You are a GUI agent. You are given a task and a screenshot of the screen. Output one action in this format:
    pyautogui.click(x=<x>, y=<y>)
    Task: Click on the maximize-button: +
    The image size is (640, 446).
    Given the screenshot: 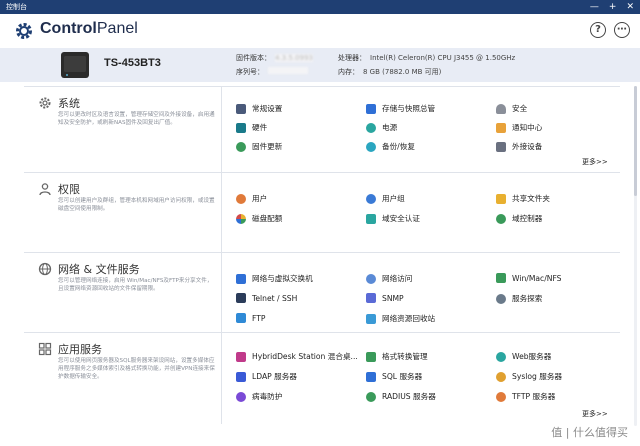 What is the action you would take?
    pyautogui.click(x=613, y=7)
    